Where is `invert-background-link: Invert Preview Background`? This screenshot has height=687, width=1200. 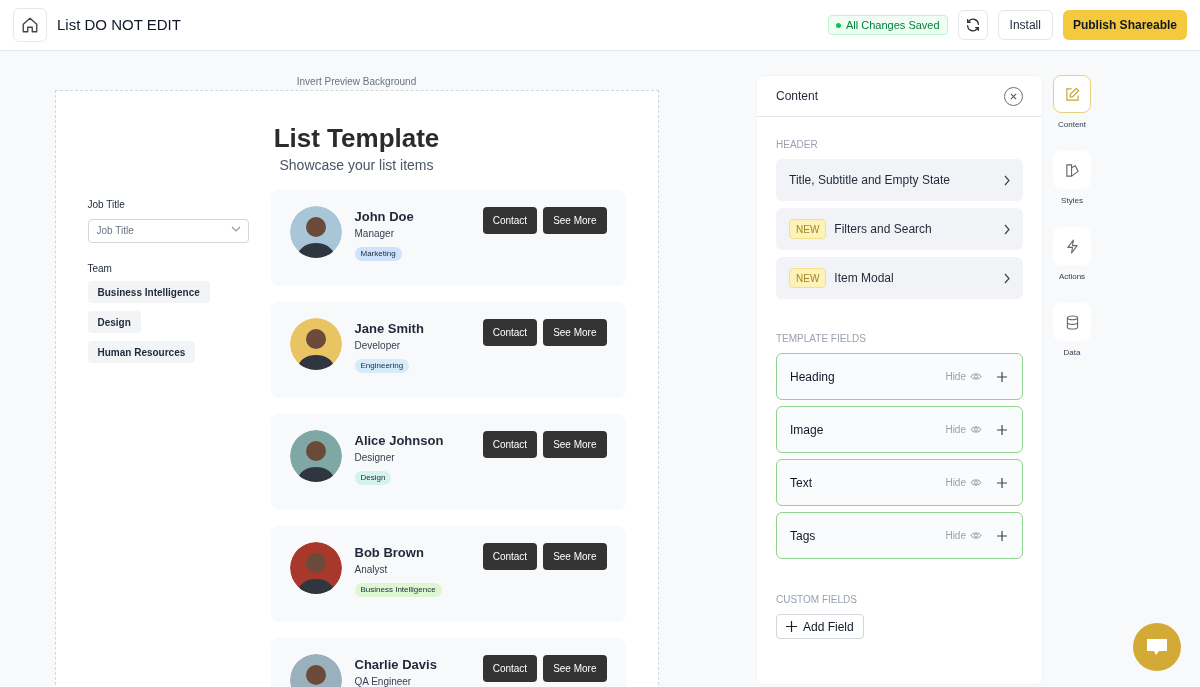
invert-background-link: Invert Preview Background is located at coordinates (356, 81).